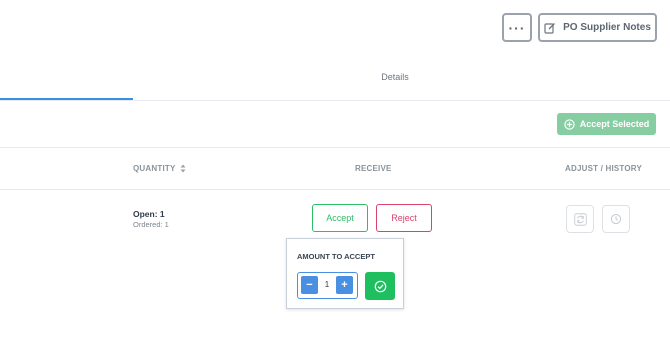 Image resolution: width=670 pixels, height=358 pixels. What do you see at coordinates (336, 256) in the screenshot?
I see `popover-title: AMOUNT TO ACCEPT` at bounding box center [336, 256].